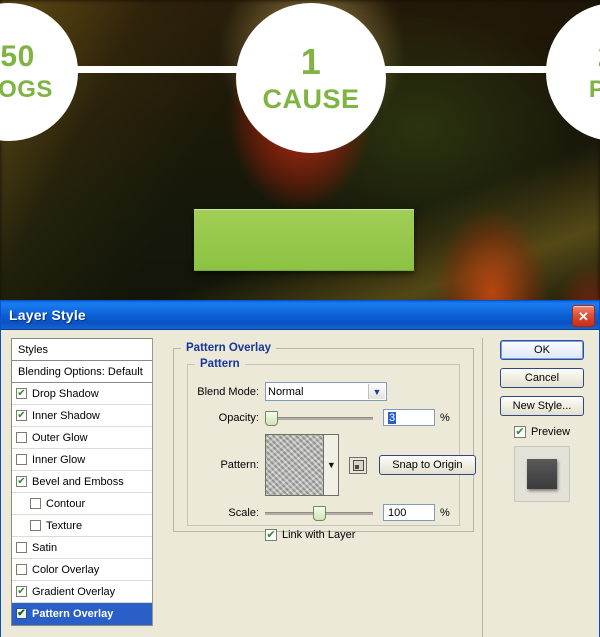 The width and height of the screenshot is (600, 637). I want to click on styles-list-header: Styles, so click(82, 350).